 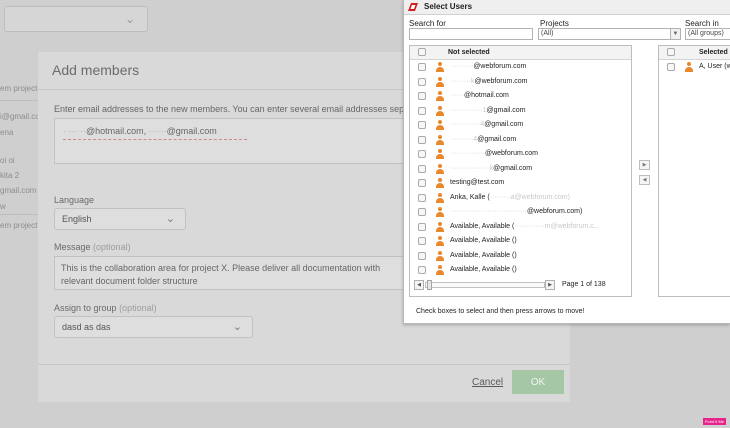 I want to click on projects-select: (All), so click(x=604, y=34).